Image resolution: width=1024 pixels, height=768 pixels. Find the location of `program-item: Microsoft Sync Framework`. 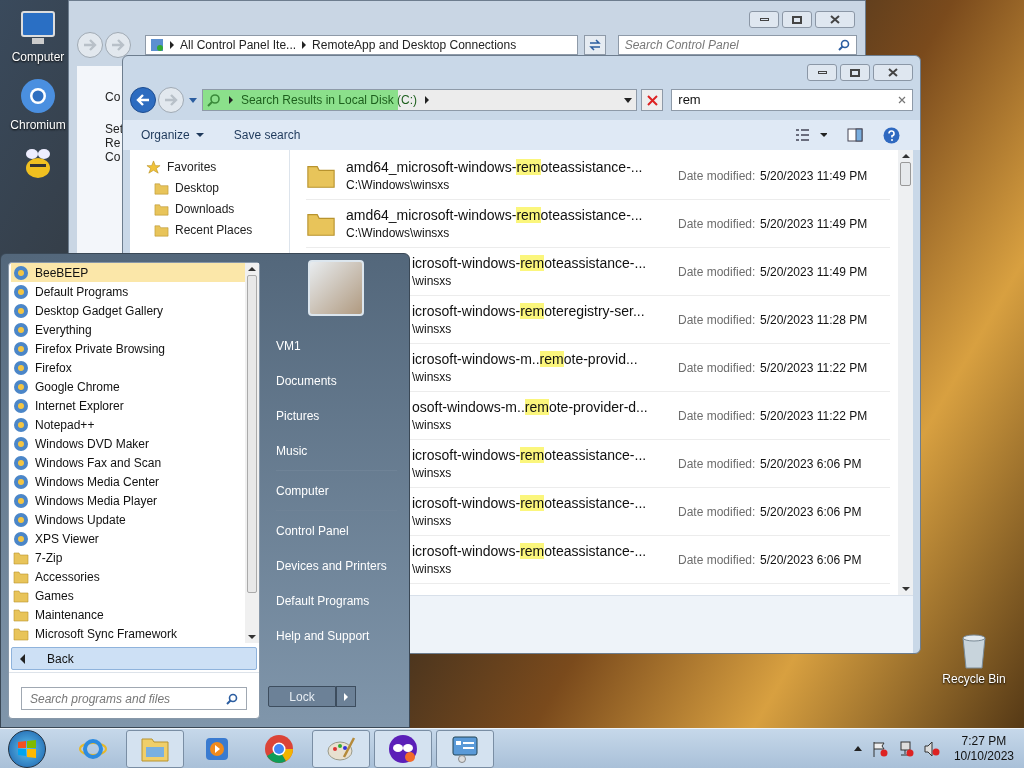

program-item: Microsoft Sync Framework is located at coordinates (128, 633).